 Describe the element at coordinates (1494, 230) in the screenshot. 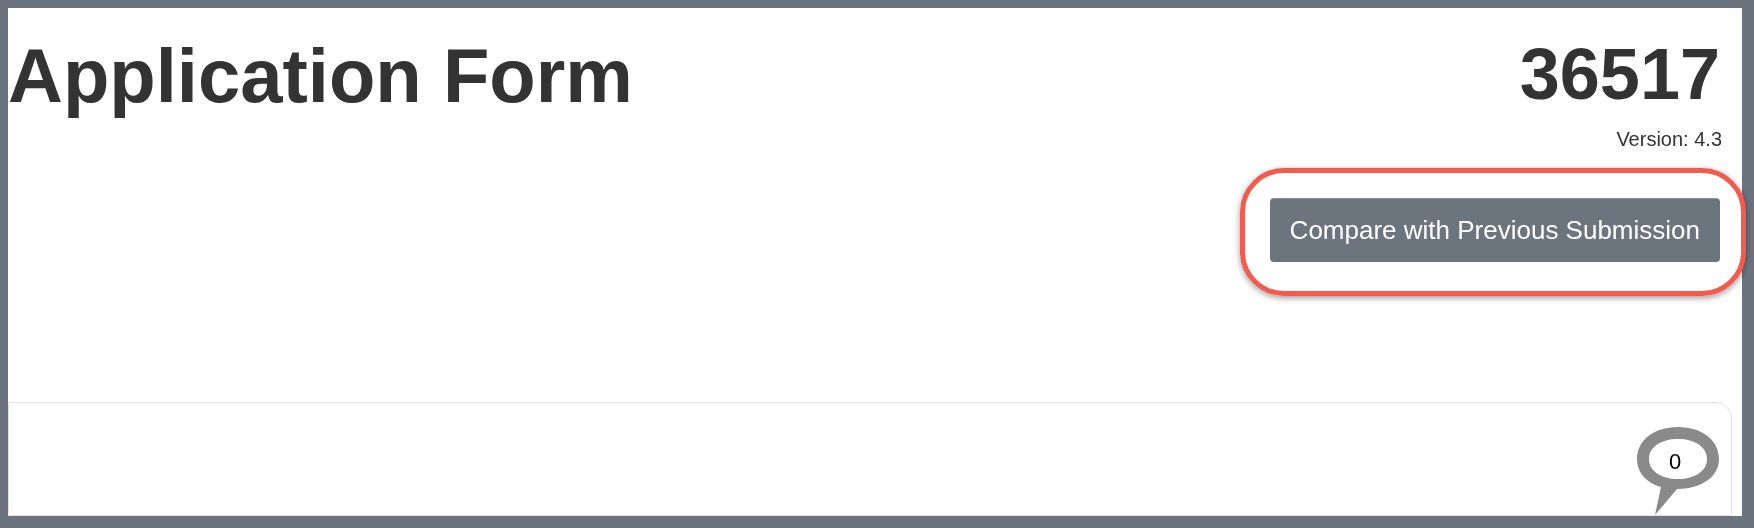

I see `compare-button: Compare with Previous Submission` at that location.